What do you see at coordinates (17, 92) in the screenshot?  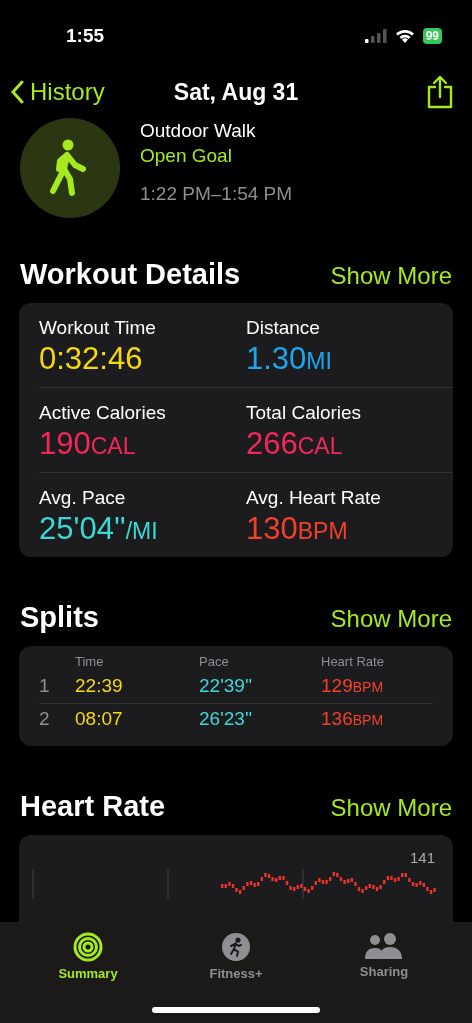 I see `chevron-left-icon` at bounding box center [17, 92].